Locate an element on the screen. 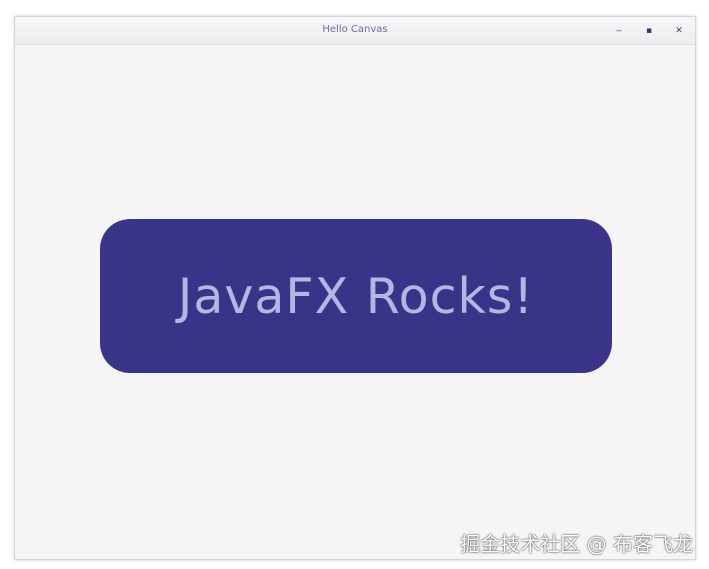 Image resolution: width=709 pixels, height=569 pixels. title-bar: Hello Canvas ‒ ▪ ✕ is located at coordinates (355, 31).